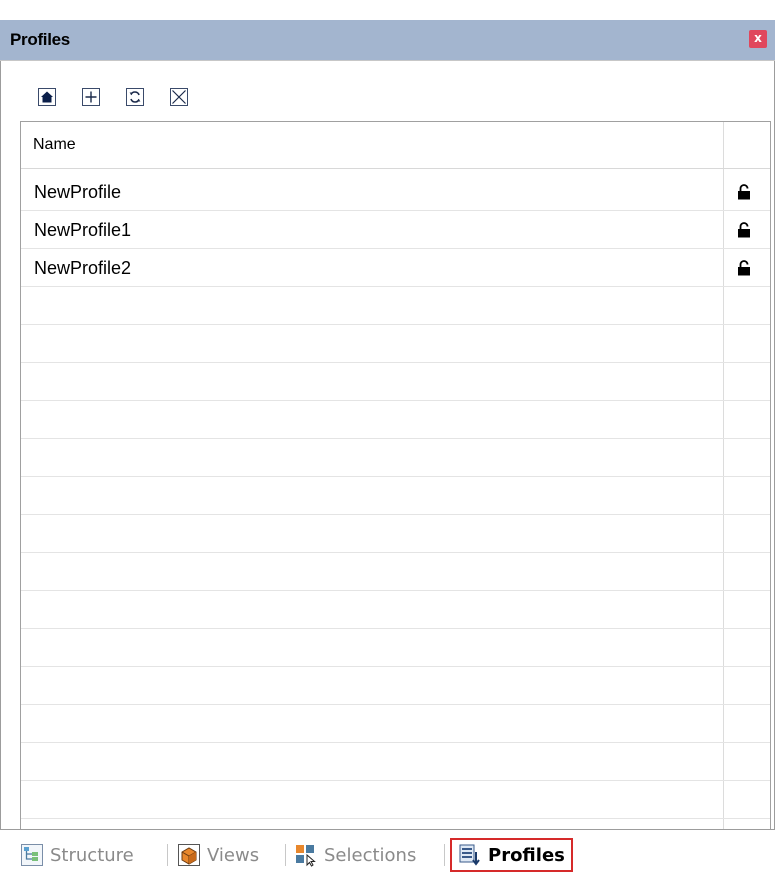 The width and height of the screenshot is (775, 880). I want to click on panel-title: Profiles, so click(40, 39).